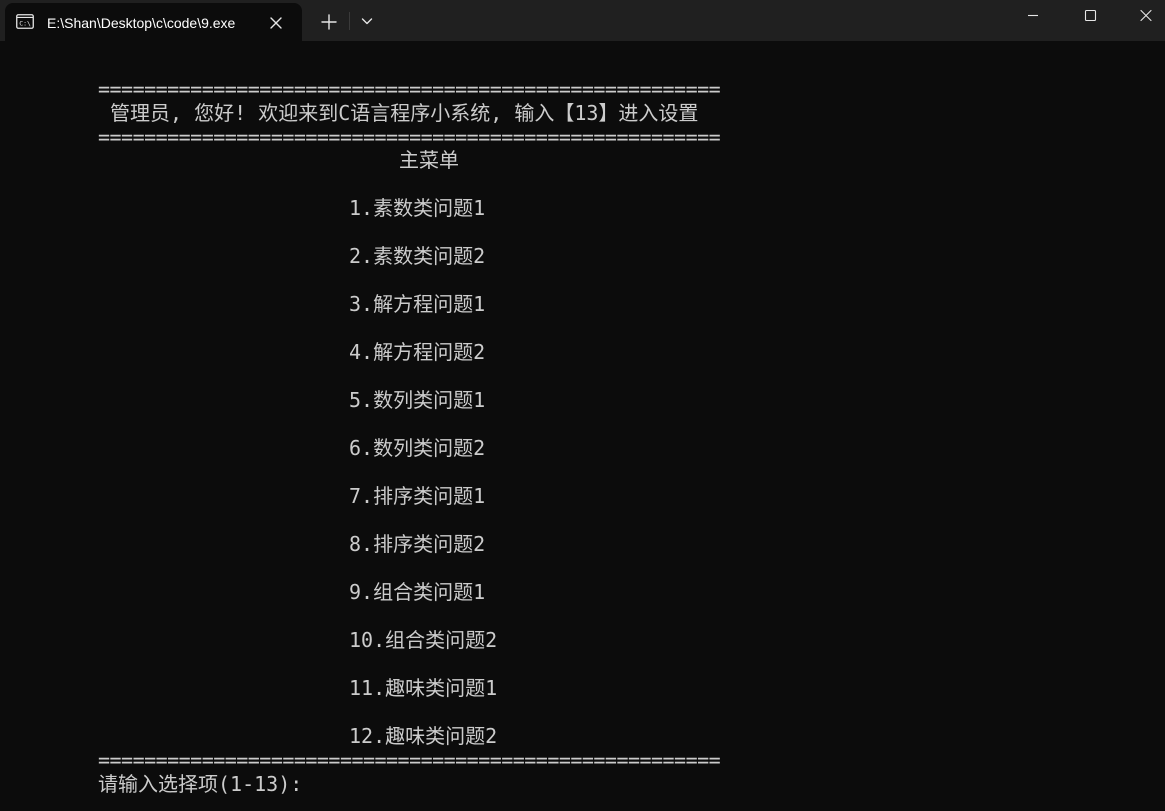  What do you see at coordinates (1033, 16) in the screenshot?
I see `minimize-icon` at bounding box center [1033, 16].